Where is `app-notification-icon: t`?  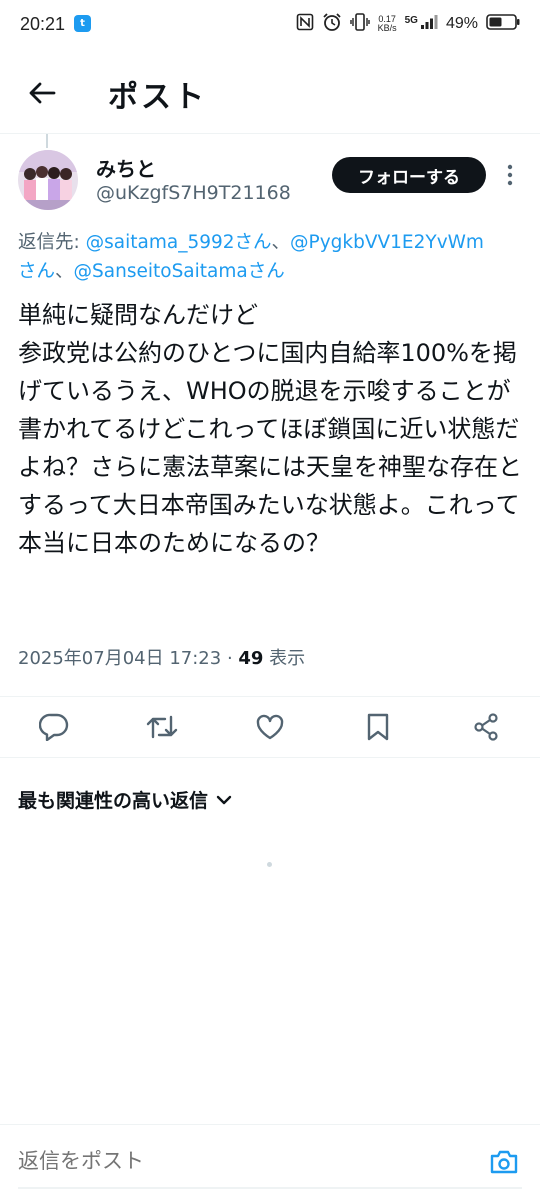 app-notification-icon: t is located at coordinates (82, 23).